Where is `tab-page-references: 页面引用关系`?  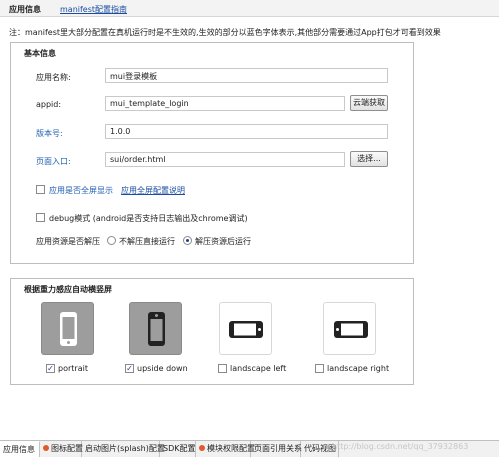 tab-page-references: 页面引用关系 is located at coordinates (276, 449).